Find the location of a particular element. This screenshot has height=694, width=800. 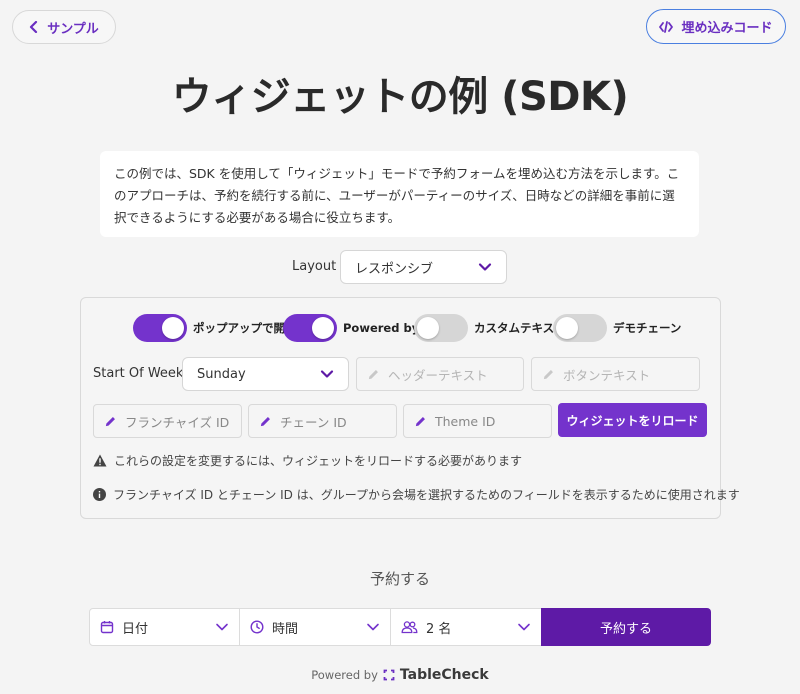

embed-code-button: 埋め込みコード is located at coordinates (716, 26).